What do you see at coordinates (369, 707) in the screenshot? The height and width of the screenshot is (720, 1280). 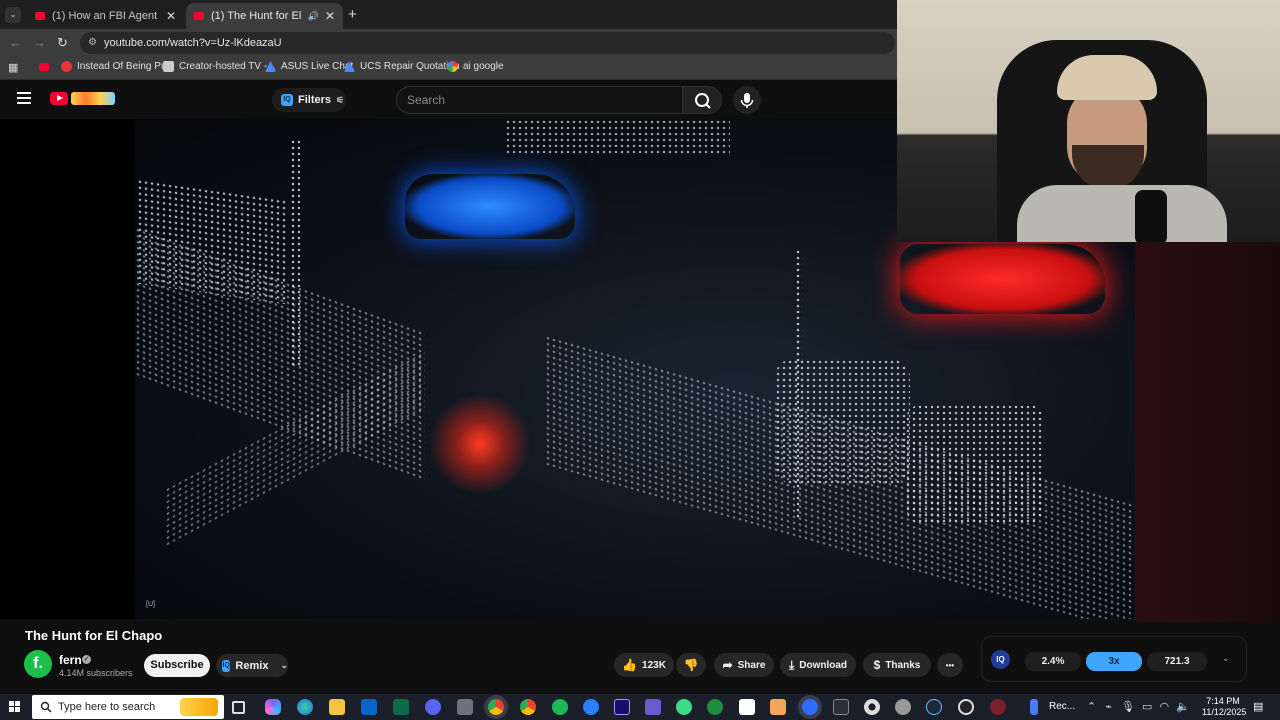 I see `store-icon` at bounding box center [369, 707].